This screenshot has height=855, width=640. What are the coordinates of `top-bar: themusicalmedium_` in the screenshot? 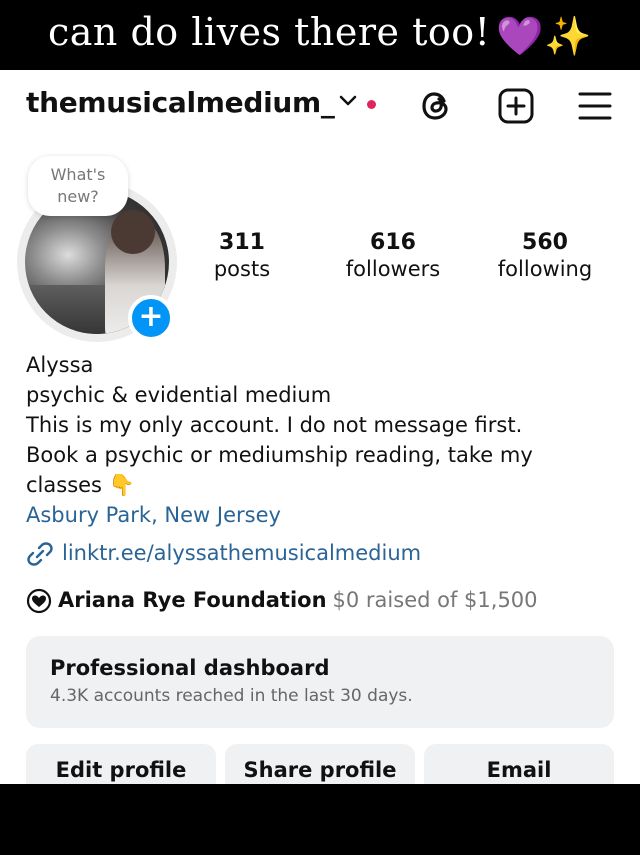 It's located at (320, 105).